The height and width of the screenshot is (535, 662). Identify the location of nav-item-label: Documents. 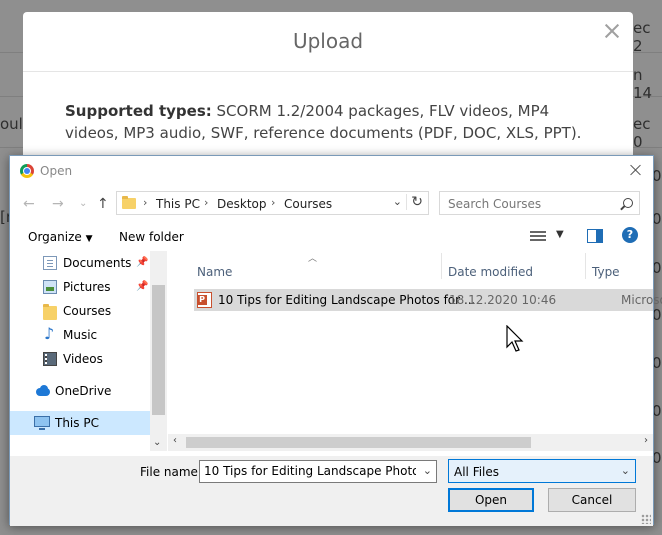
(97, 263).